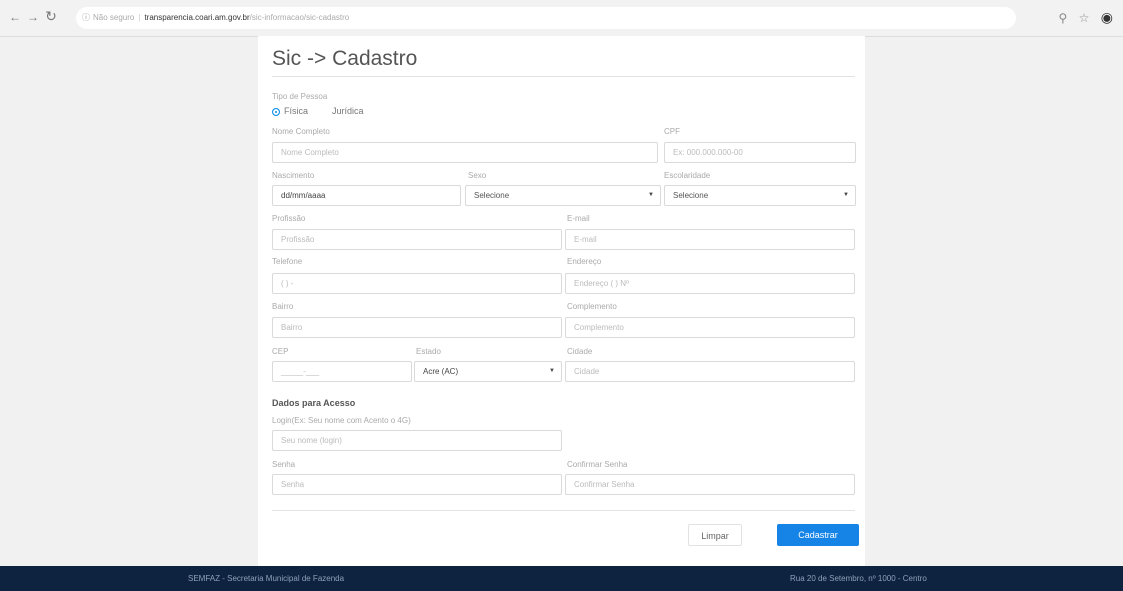  What do you see at coordinates (341, 420) in the screenshot?
I see `login-label: Login(Ex: Seu nome com Acento o 4G)` at bounding box center [341, 420].